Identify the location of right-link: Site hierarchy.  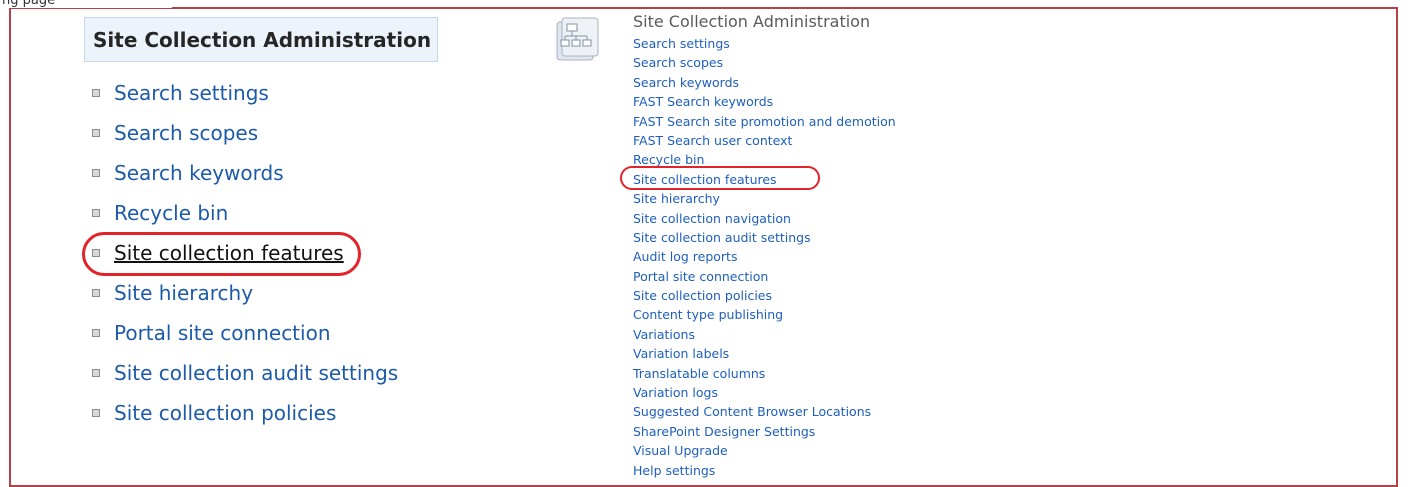
(764, 198).